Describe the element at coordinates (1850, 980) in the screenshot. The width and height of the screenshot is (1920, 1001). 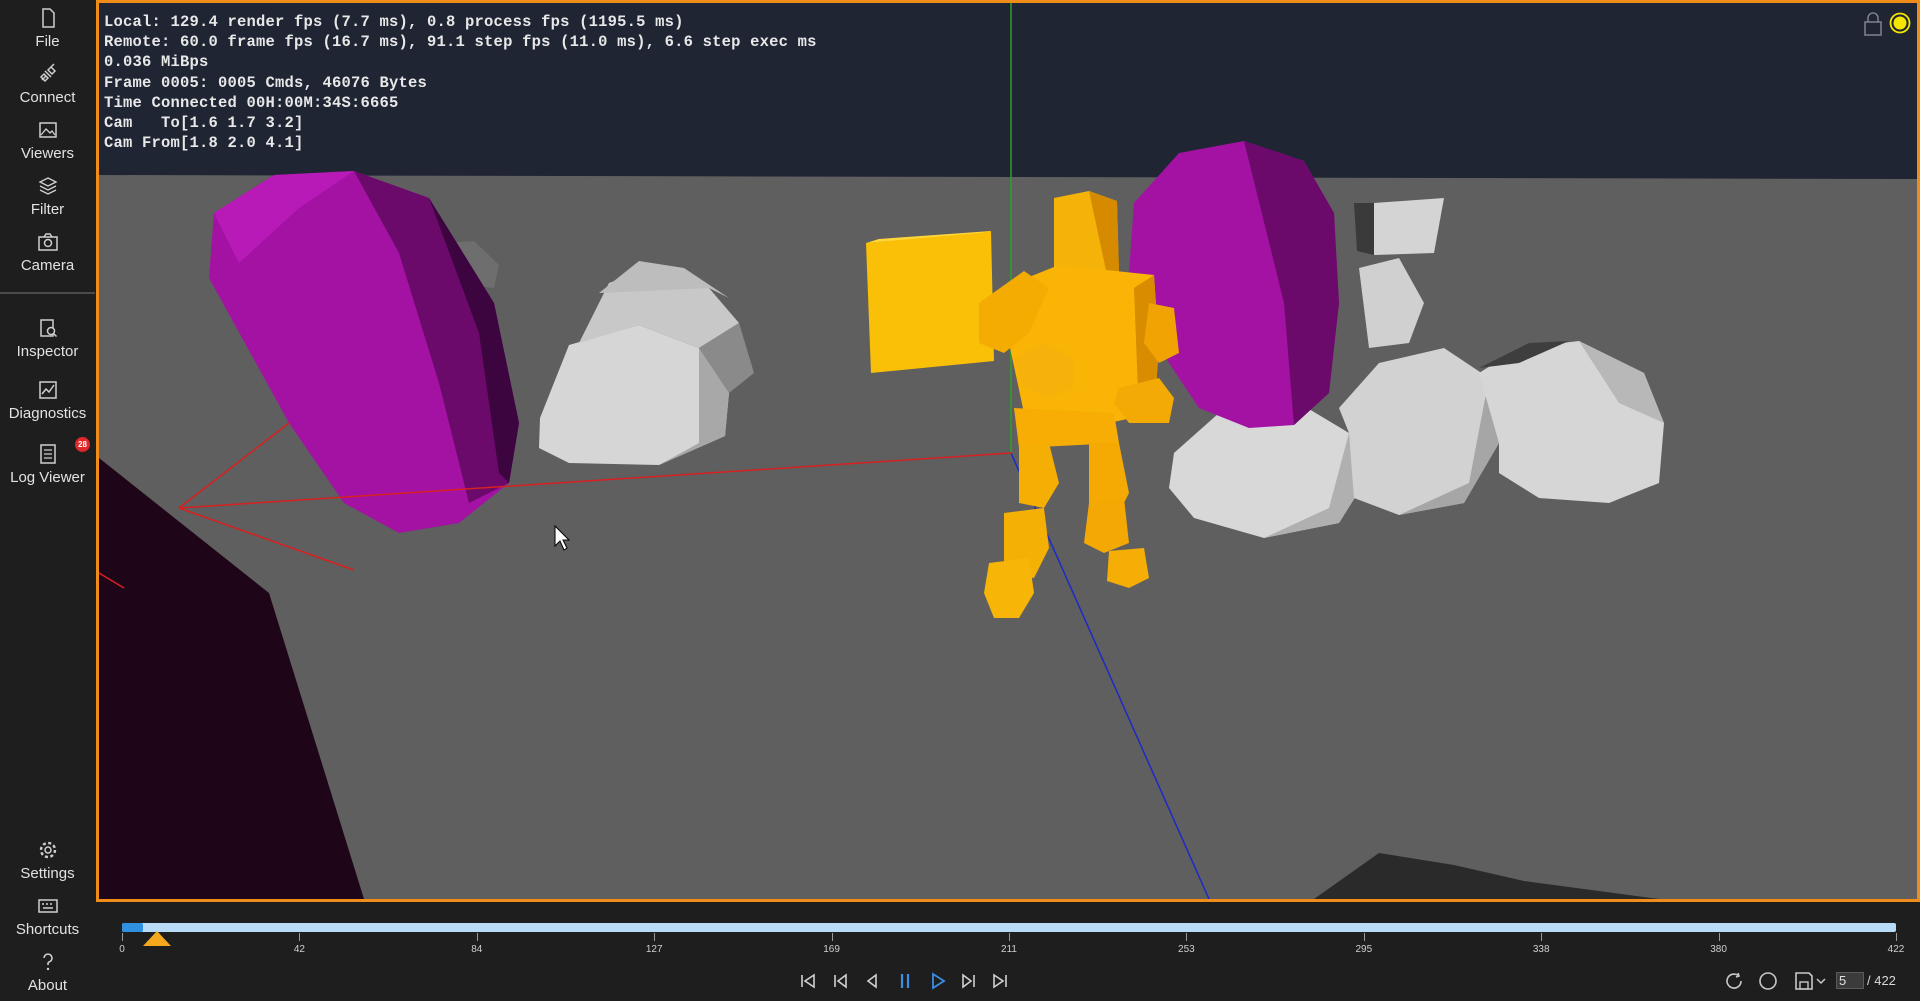
I see `current-frame-input` at that location.